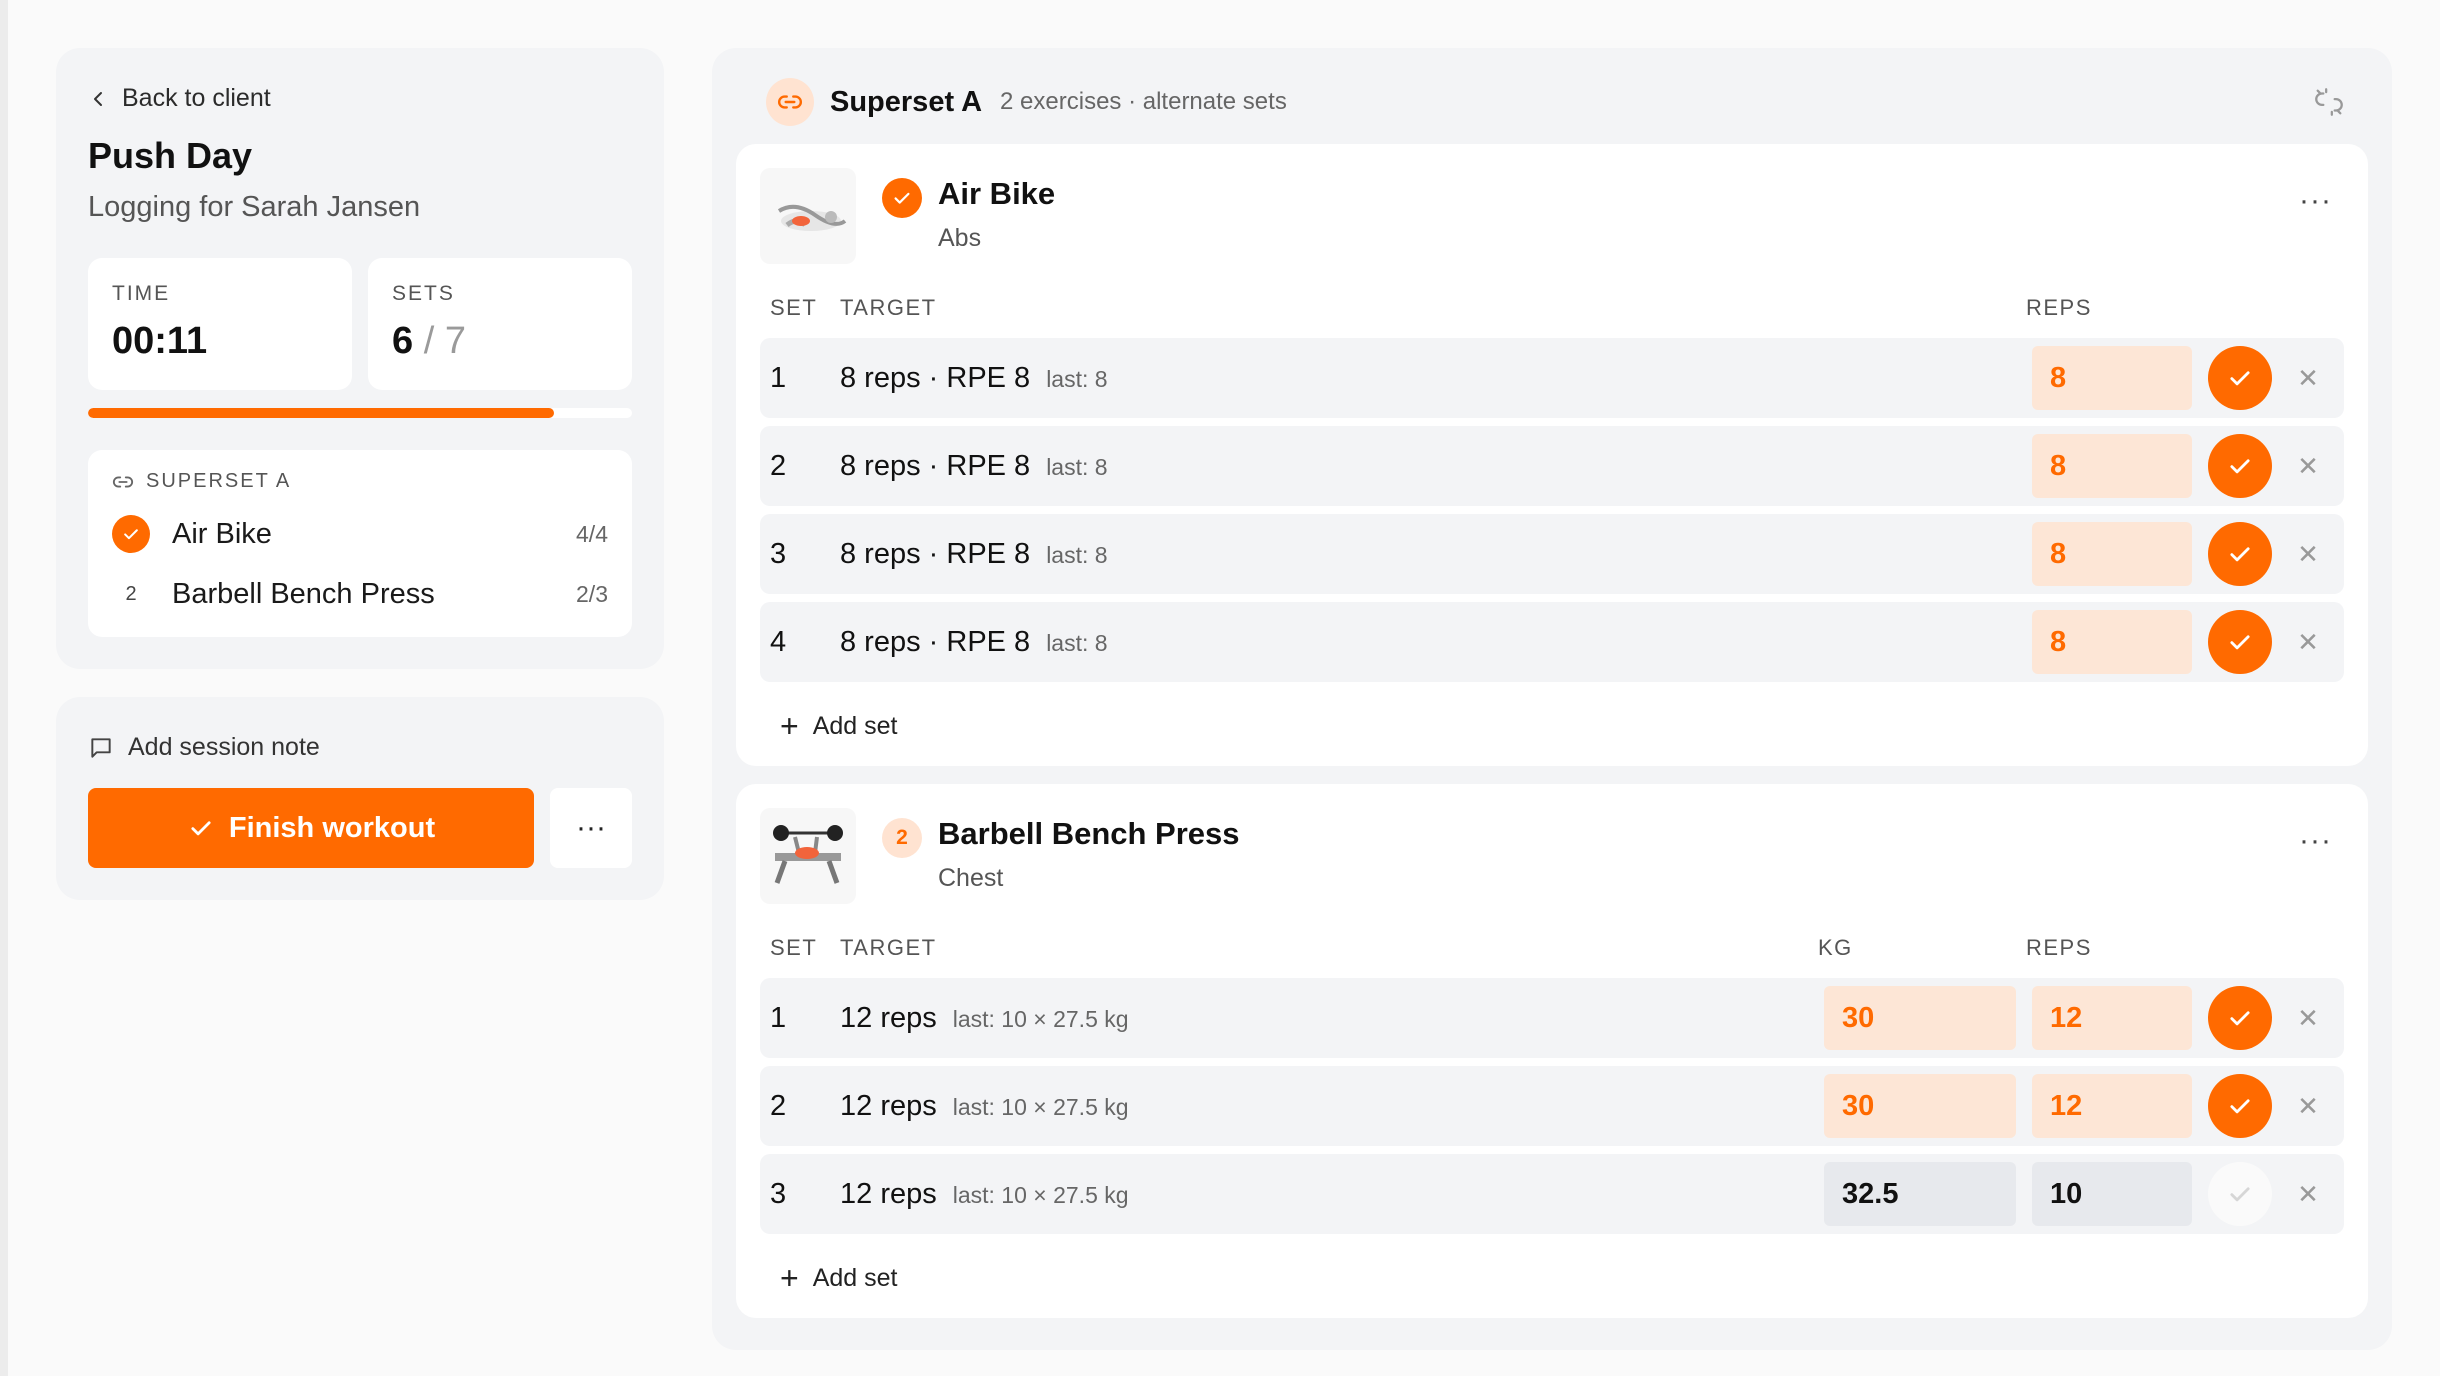 The image size is (2440, 1376). Describe the element at coordinates (812, 217) in the screenshot. I see `exercise-illustration` at that location.